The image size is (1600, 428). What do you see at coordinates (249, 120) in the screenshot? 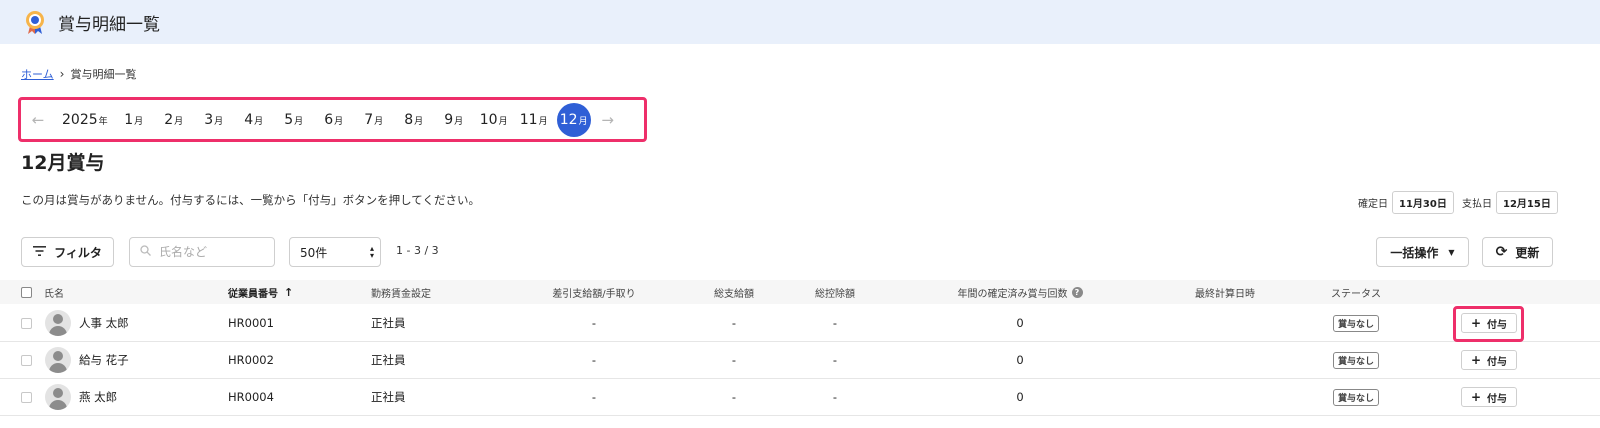
I see `month-number: 4` at bounding box center [249, 120].